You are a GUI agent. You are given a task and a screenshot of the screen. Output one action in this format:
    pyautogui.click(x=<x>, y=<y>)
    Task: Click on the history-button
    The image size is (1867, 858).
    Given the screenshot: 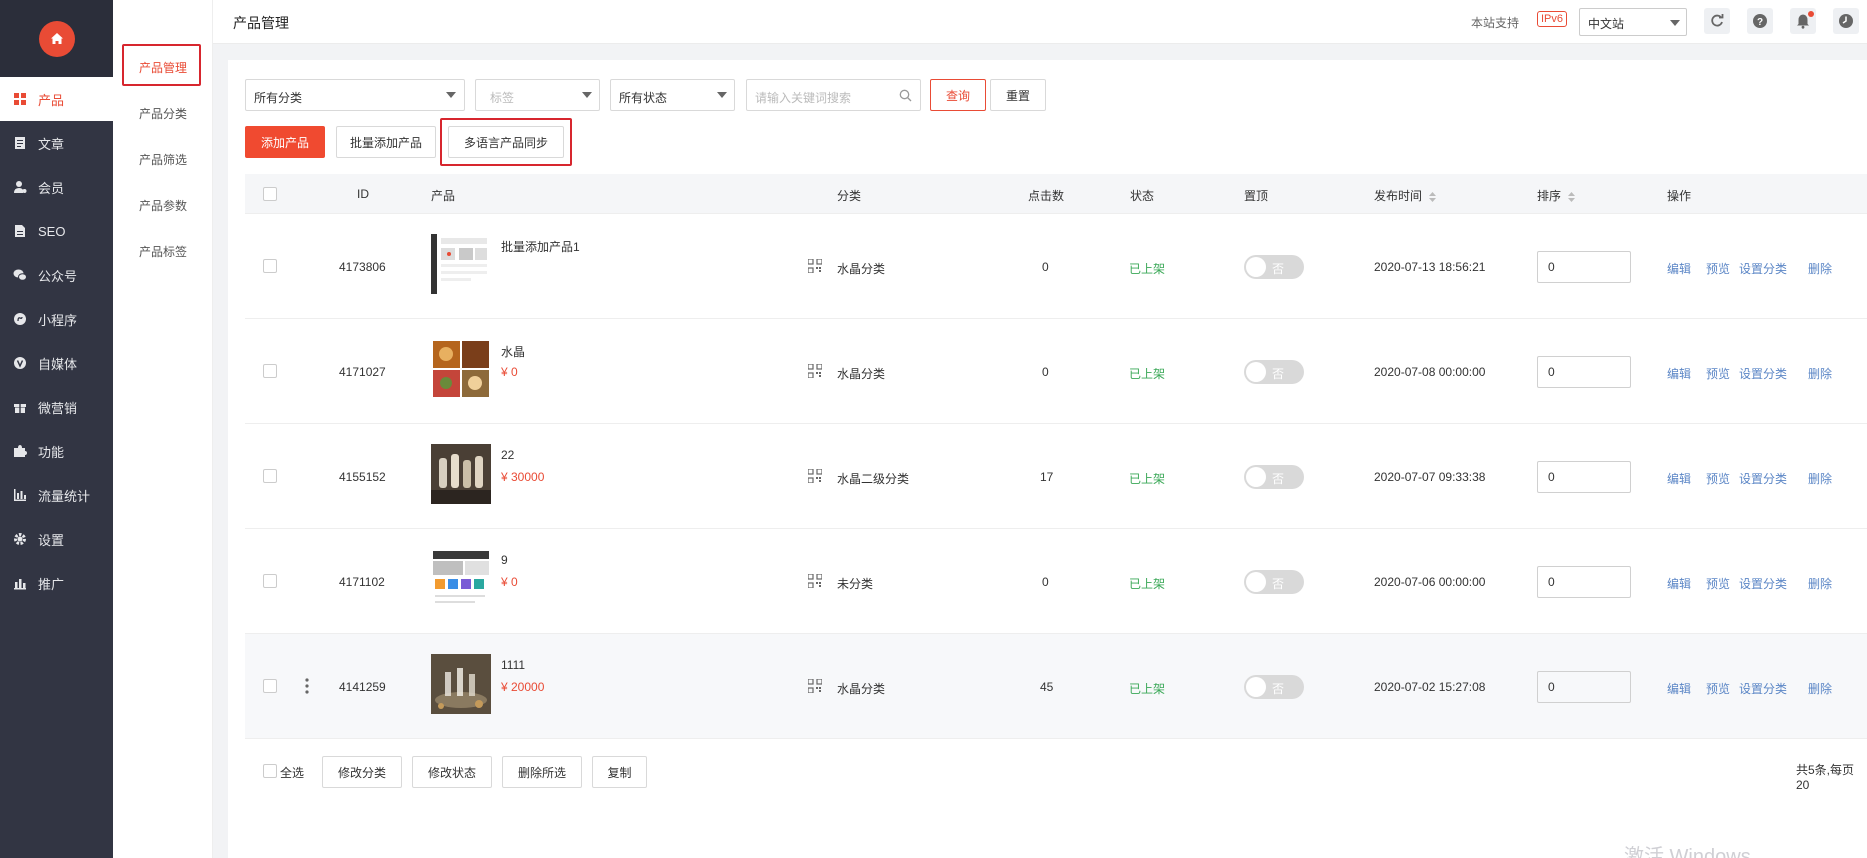 What is the action you would take?
    pyautogui.click(x=1846, y=21)
    